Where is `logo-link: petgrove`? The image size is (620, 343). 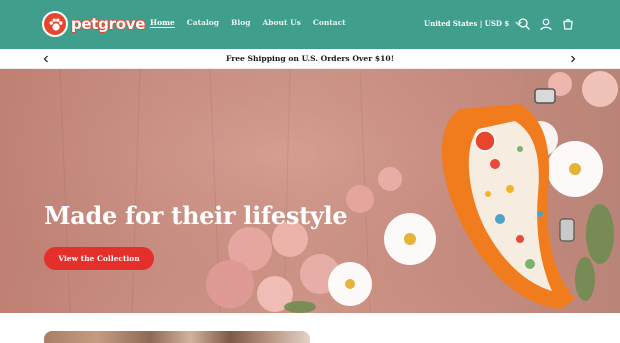
logo-link: petgrove is located at coordinates (93, 24).